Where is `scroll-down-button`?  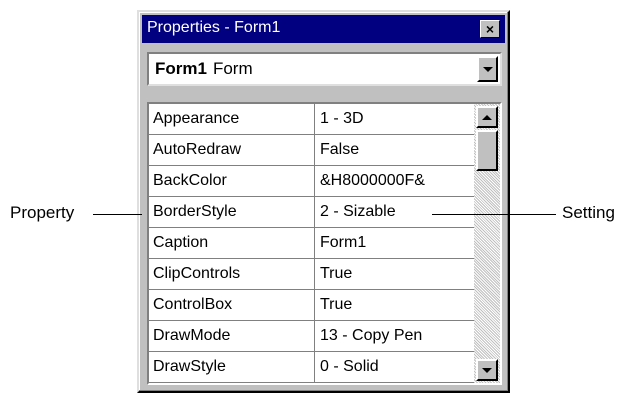
scroll-down-button is located at coordinates (487, 370).